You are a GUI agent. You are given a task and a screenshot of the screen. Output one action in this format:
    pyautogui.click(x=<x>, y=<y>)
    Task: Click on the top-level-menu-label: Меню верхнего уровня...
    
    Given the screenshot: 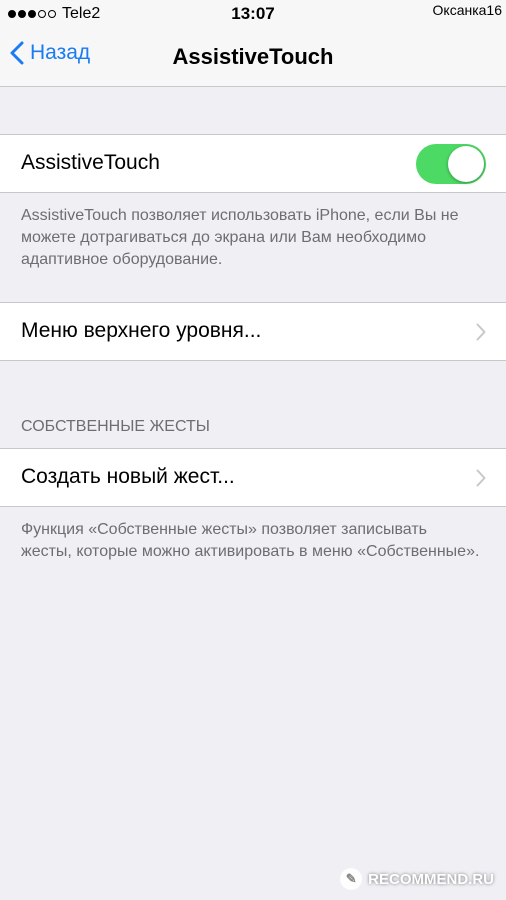 What is the action you would take?
    pyautogui.click(x=141, y=330)
    